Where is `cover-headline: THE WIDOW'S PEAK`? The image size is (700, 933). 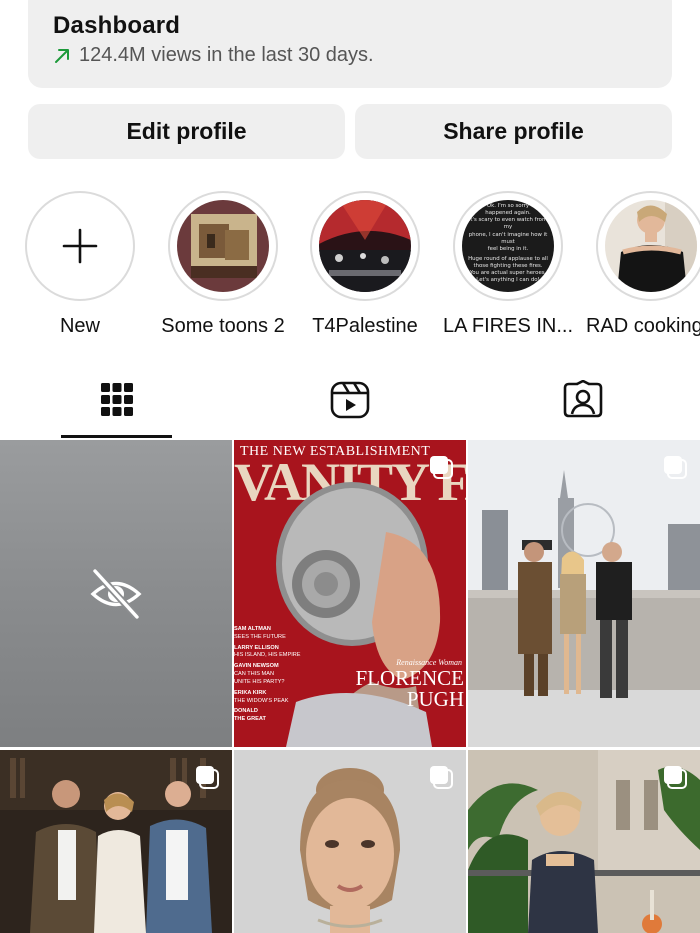 cover-headline: THE WIDOW'S PEAK is located at coordinates (261, 700).